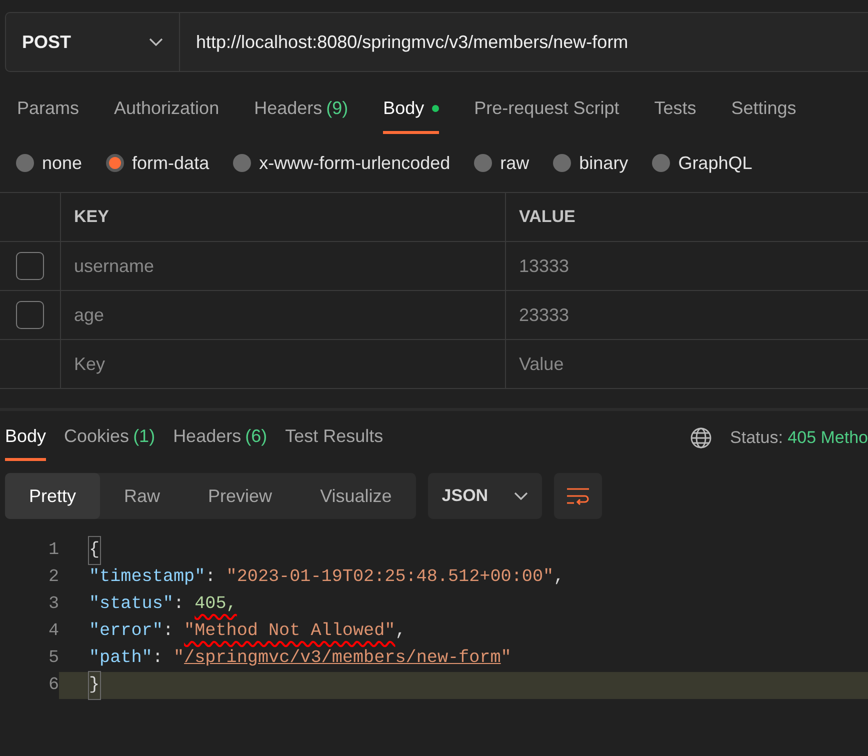 This screenshot has width=868, height=756. I want to click on column-header: VALUE, so click(547, 217).